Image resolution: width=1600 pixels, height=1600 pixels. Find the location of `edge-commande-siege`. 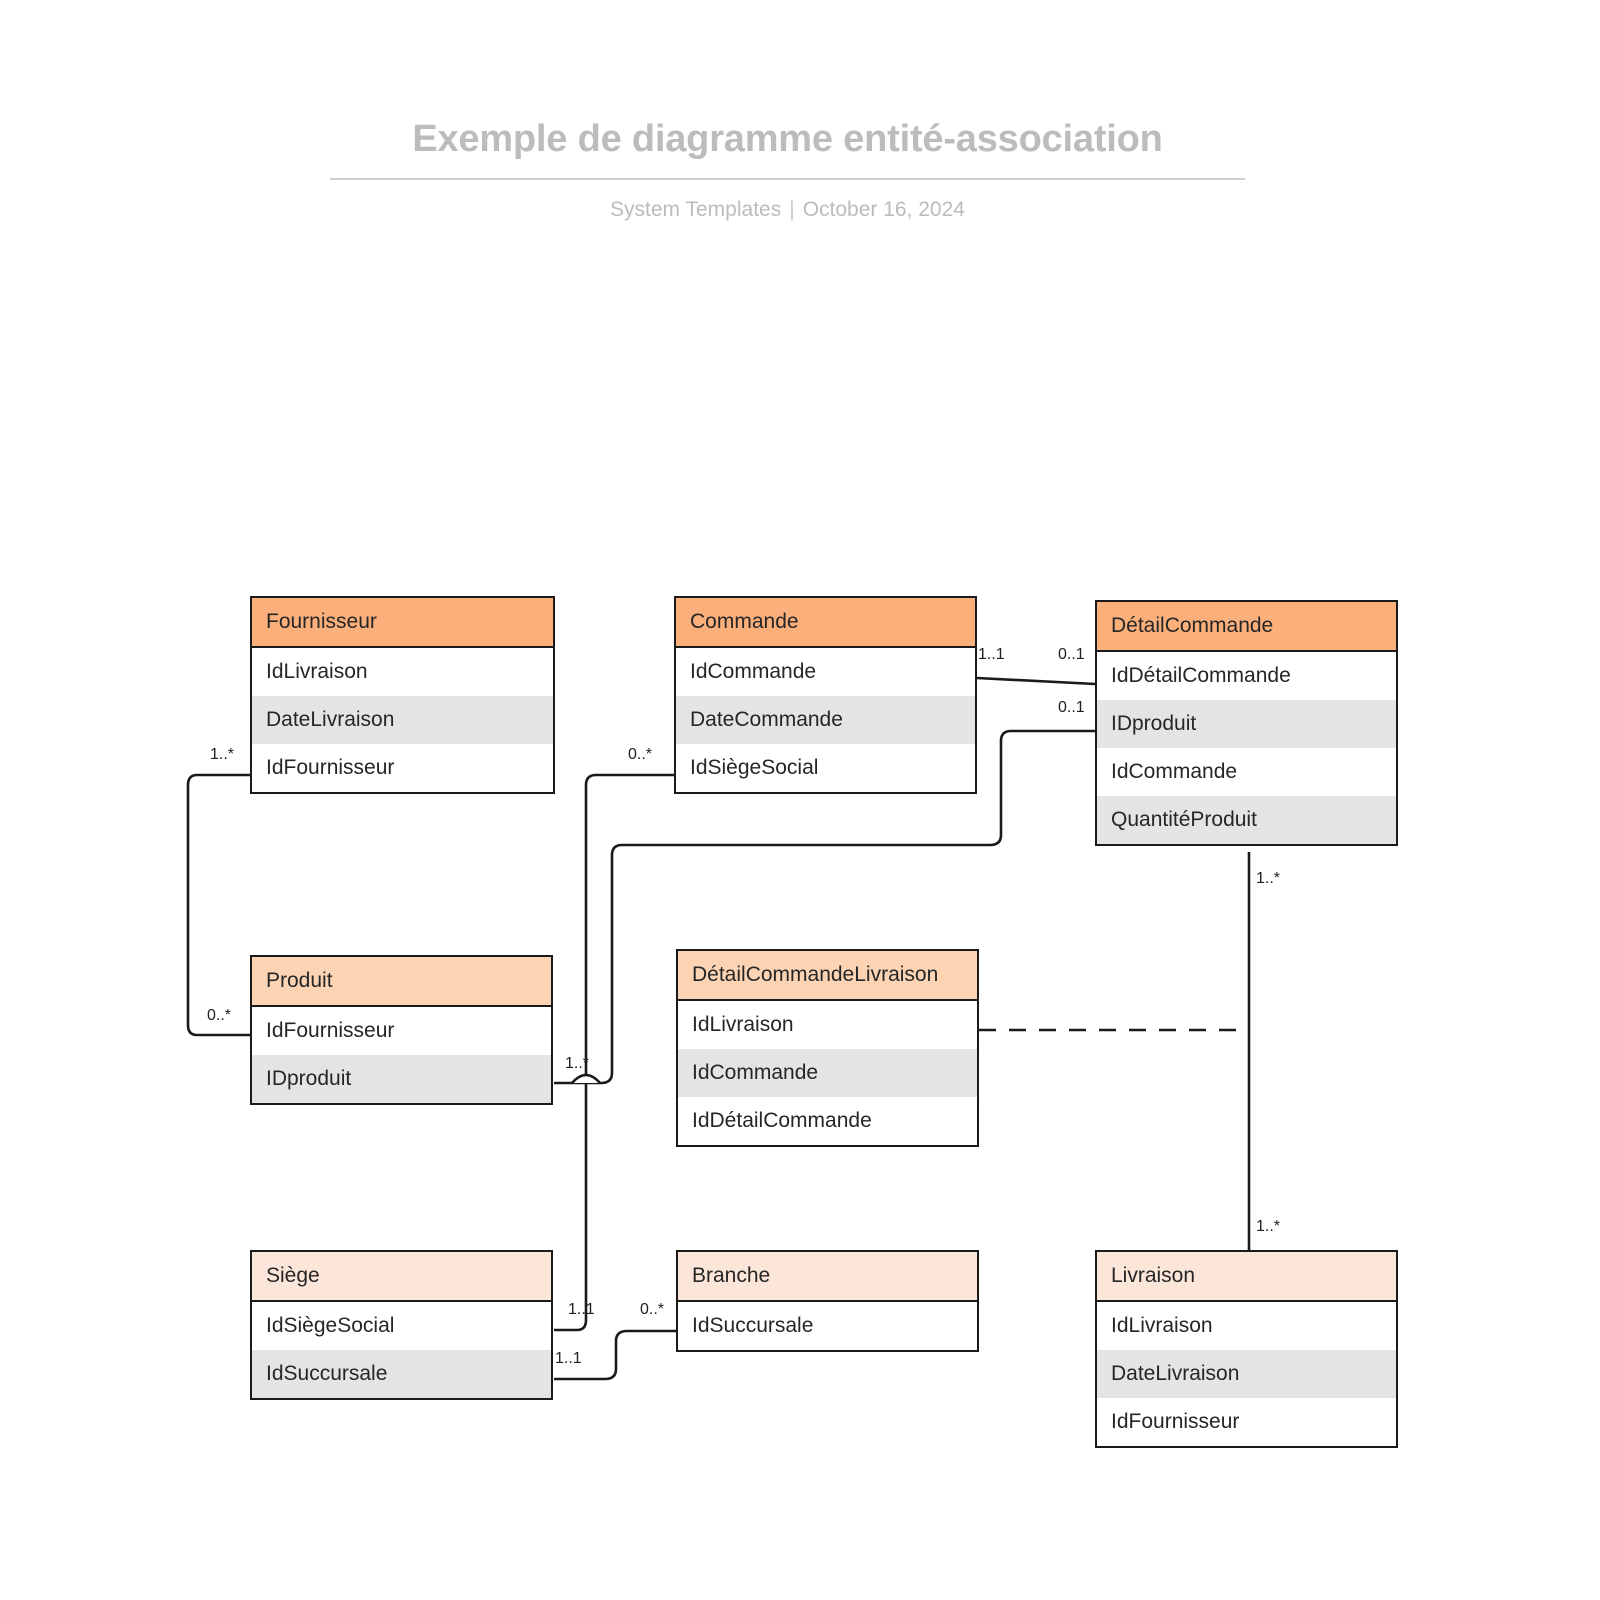

edge-commande-siege is located at coordinates (614, 1052).